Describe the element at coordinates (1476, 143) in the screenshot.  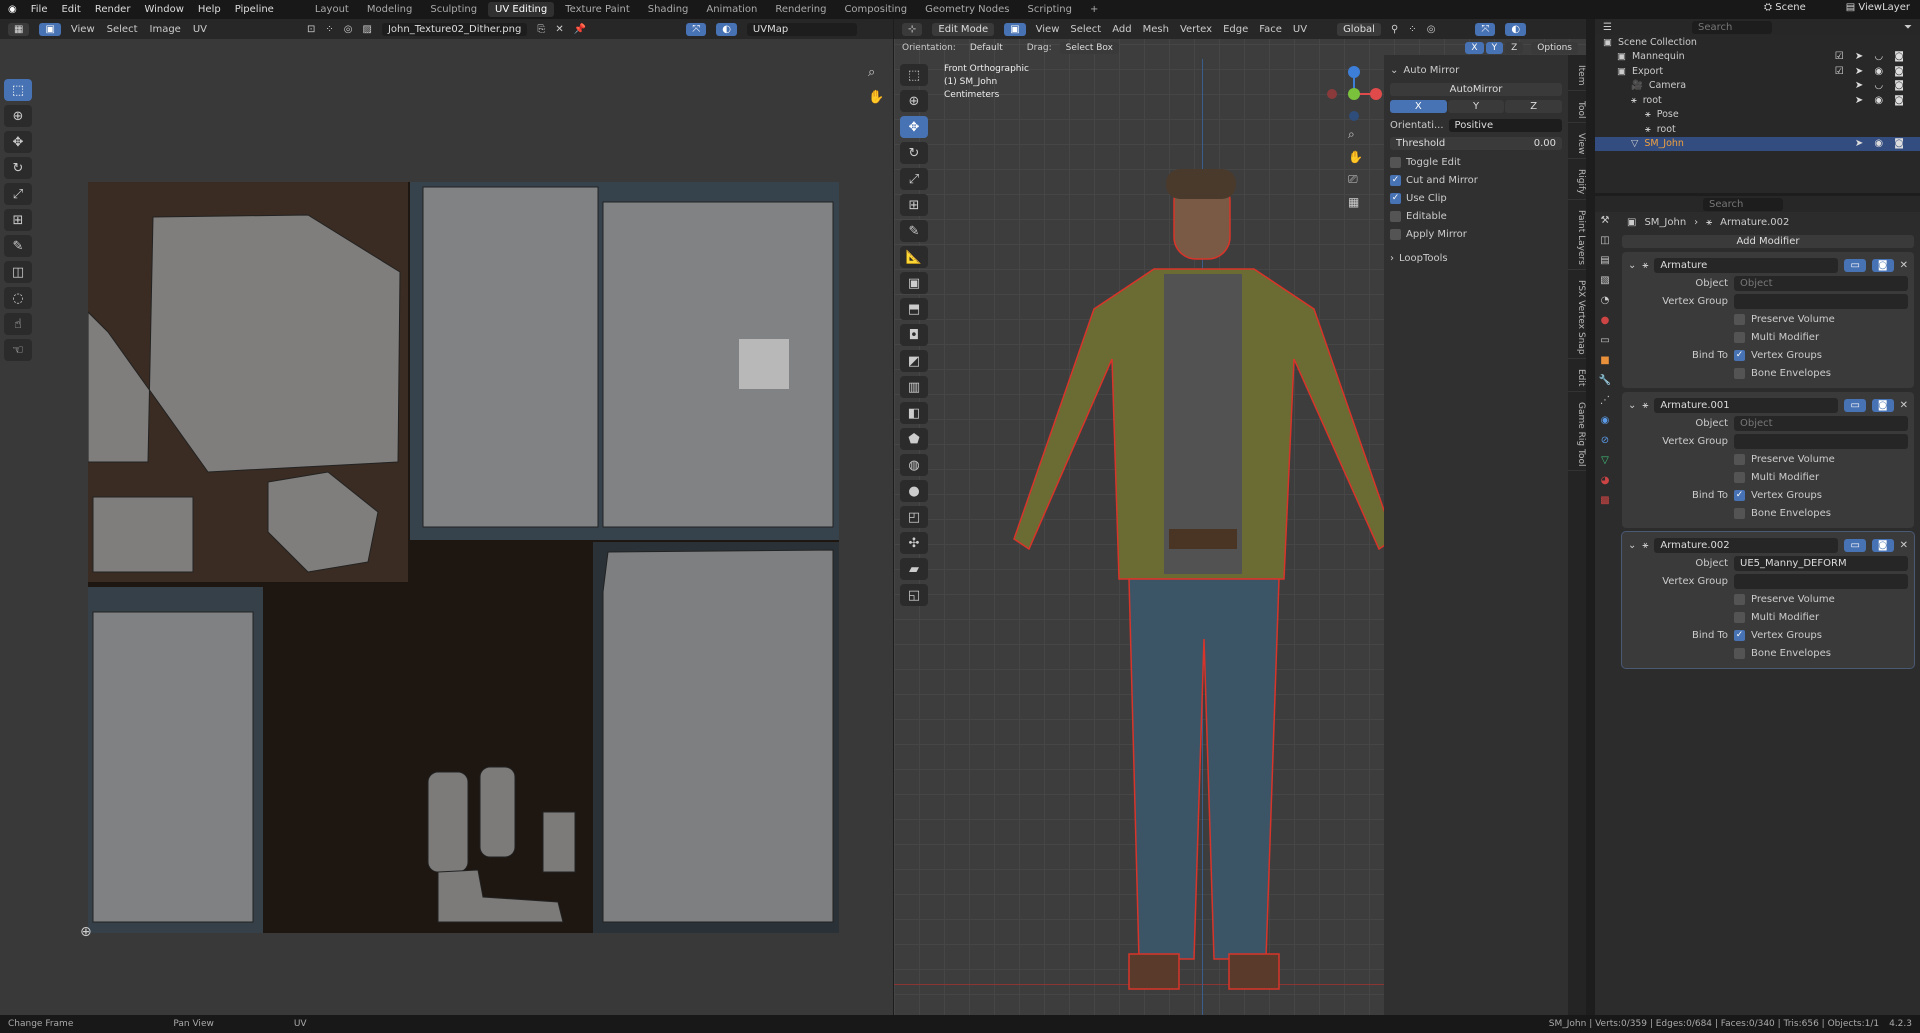
I see `threshold-slider: Threshold 0.00` at that location.